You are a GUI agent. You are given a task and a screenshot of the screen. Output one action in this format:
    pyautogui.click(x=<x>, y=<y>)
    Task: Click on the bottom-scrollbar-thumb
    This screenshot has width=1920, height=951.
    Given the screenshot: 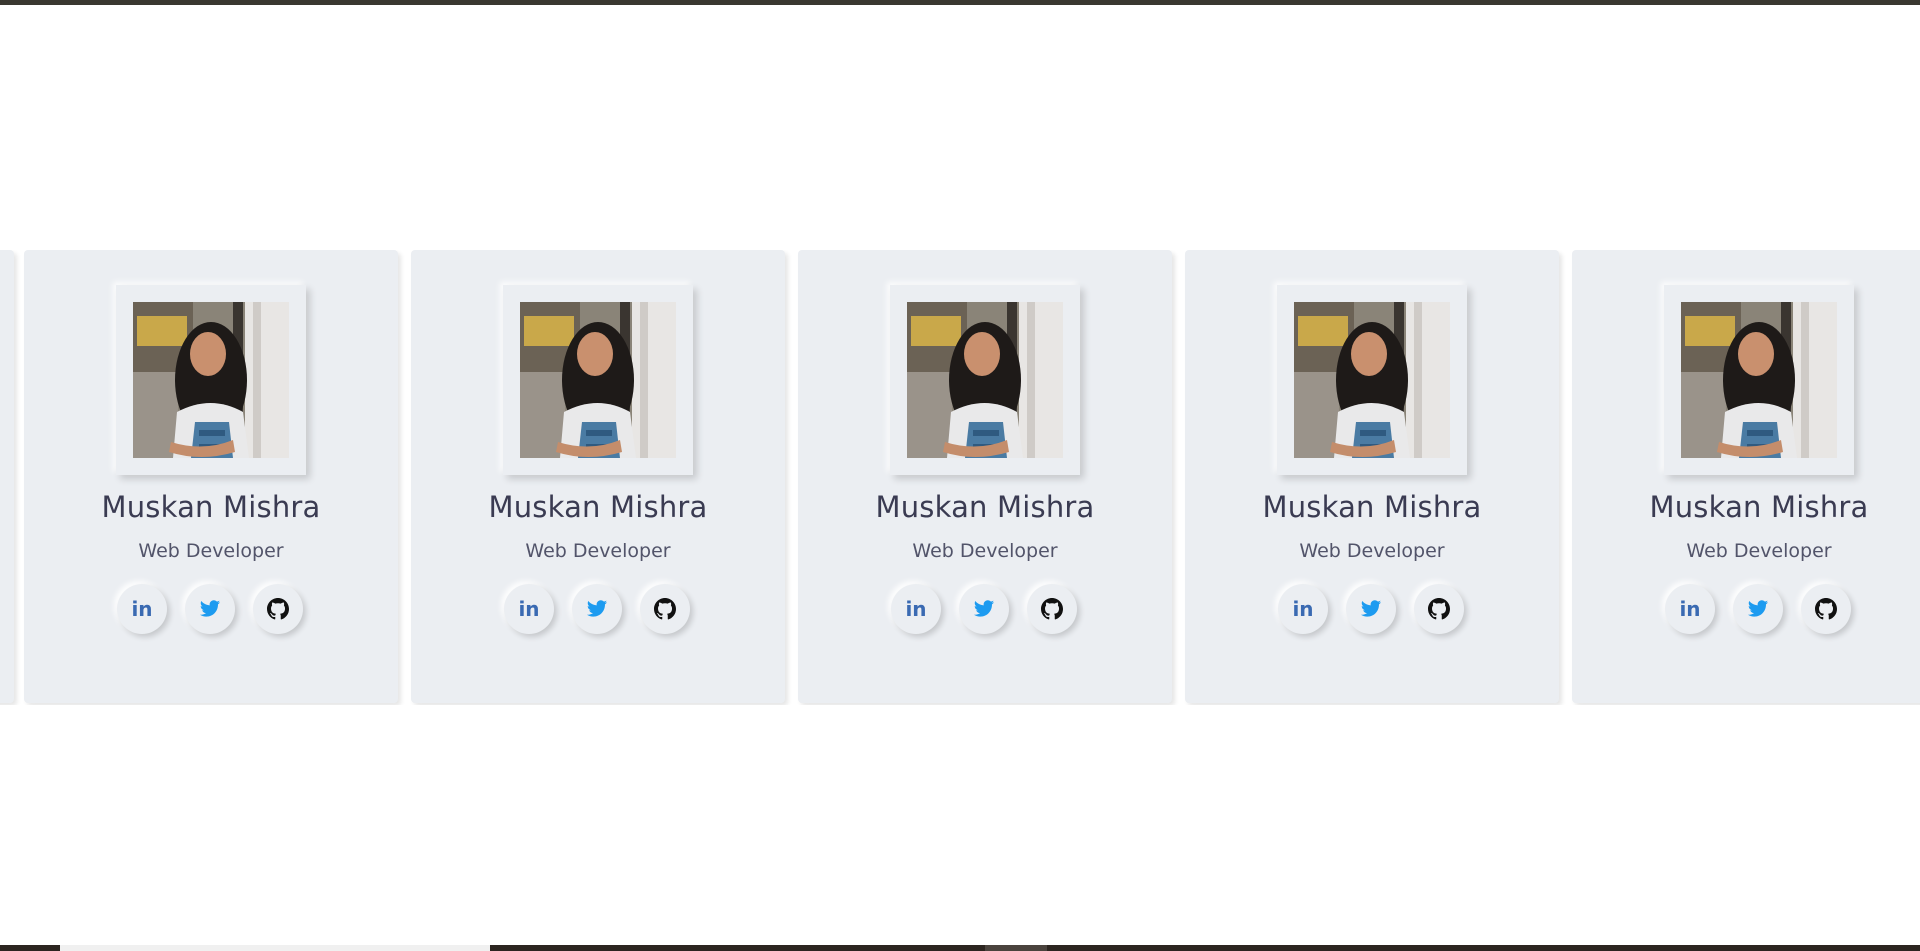 What is the action you would take?
    pyautogui.click(x=275, y=948)
    